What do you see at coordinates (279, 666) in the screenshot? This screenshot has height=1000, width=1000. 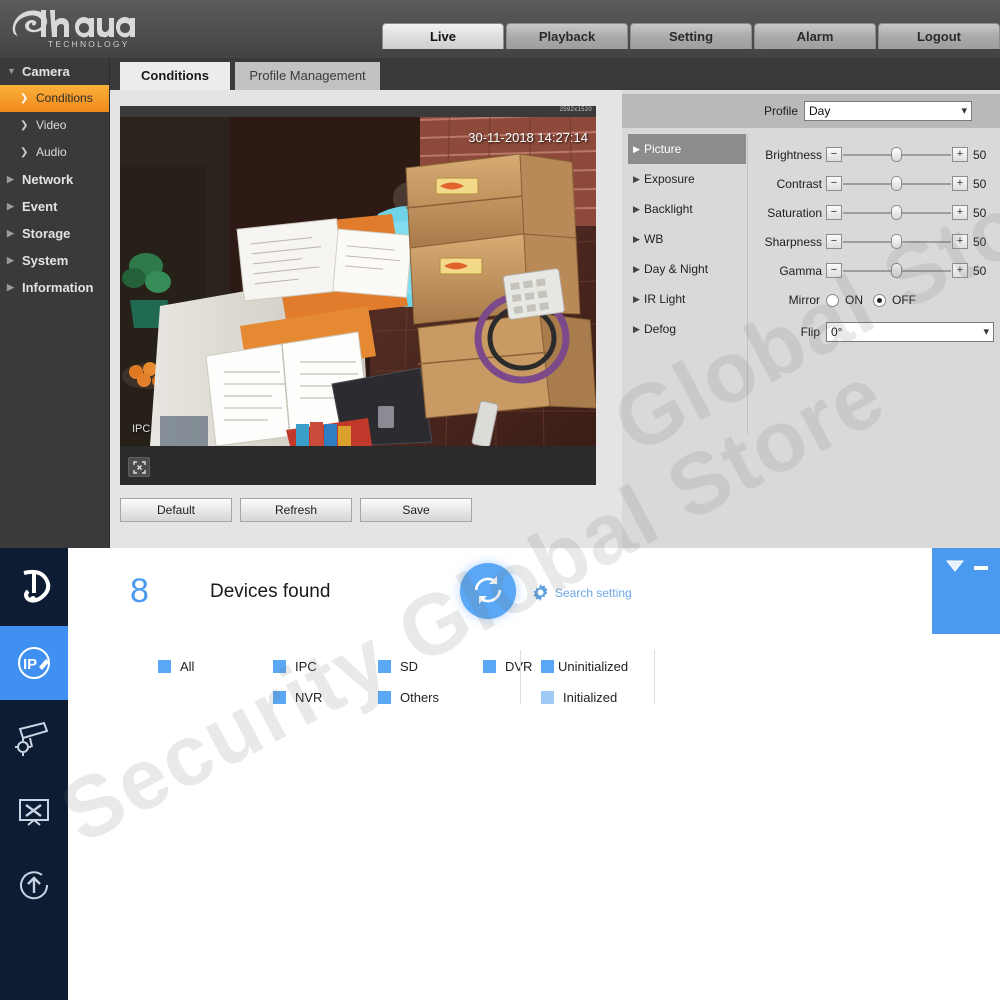 I see `checkbox-ipc` at bounding box center [279, 666].